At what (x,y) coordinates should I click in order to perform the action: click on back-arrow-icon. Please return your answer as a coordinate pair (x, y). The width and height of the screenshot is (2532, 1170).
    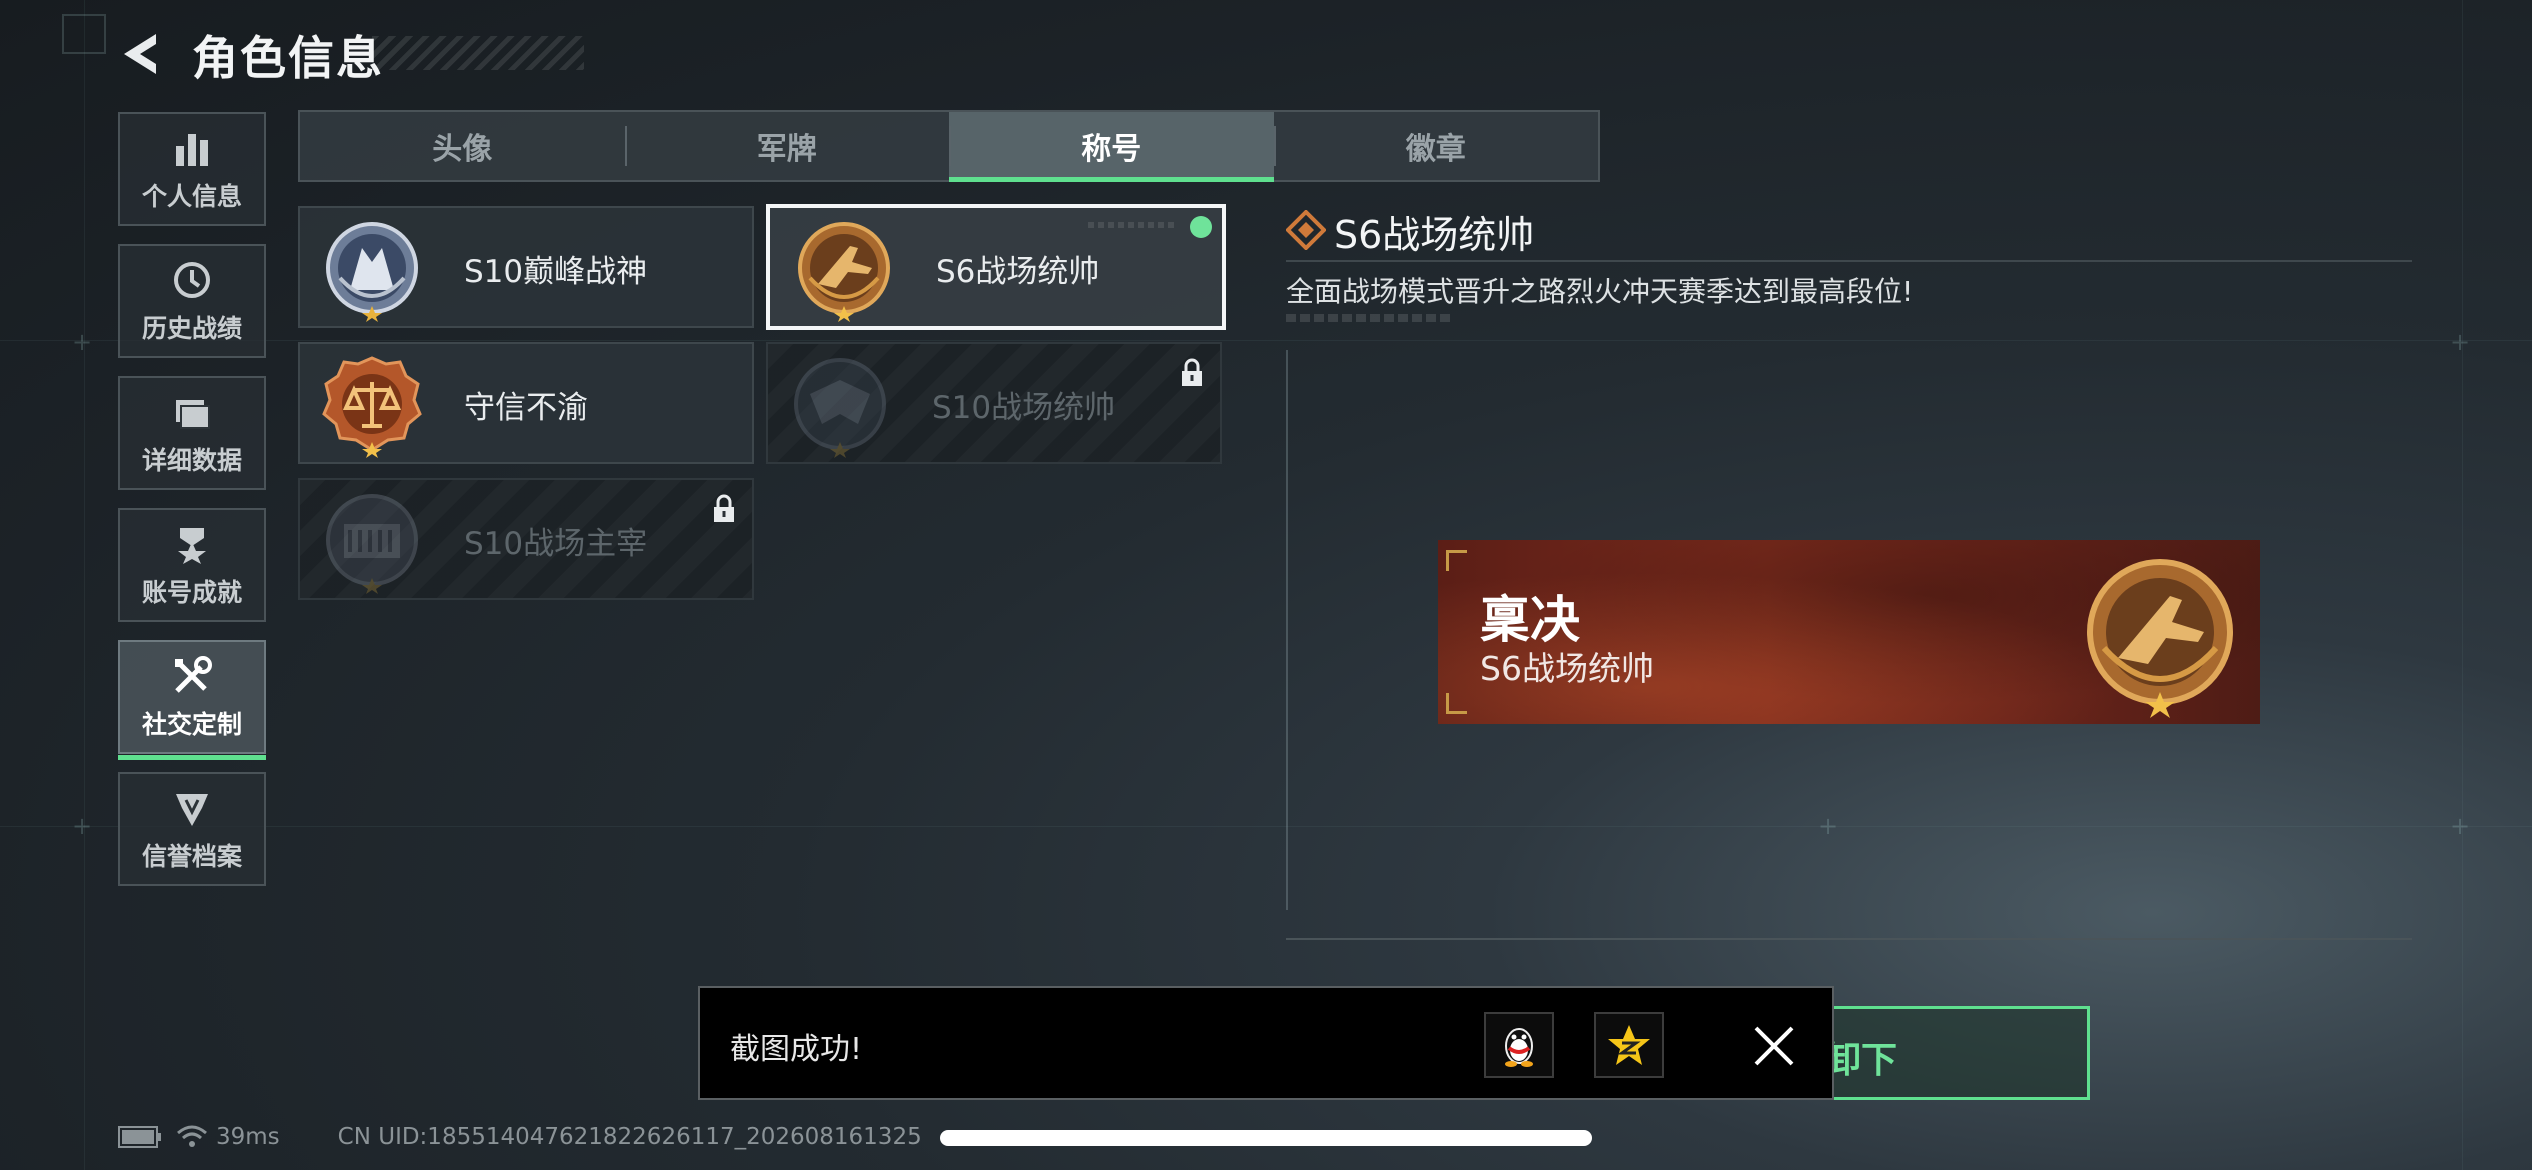
    Looking at the image, I should click on (140, 54).